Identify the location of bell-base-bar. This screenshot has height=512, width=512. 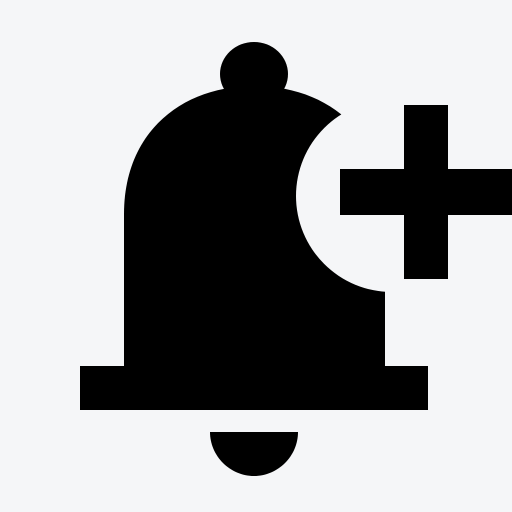
(254, 388).